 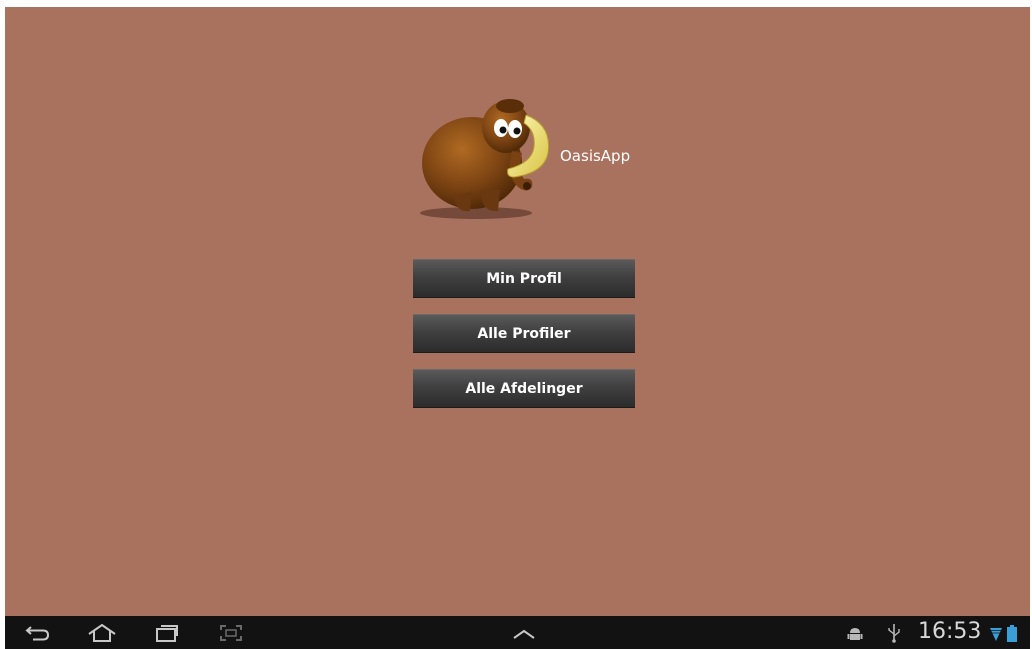 What do you see at coordinates (595, 156) in the screenshot?
I see `app-title: OasisApp` at bounding box center [595, 156].